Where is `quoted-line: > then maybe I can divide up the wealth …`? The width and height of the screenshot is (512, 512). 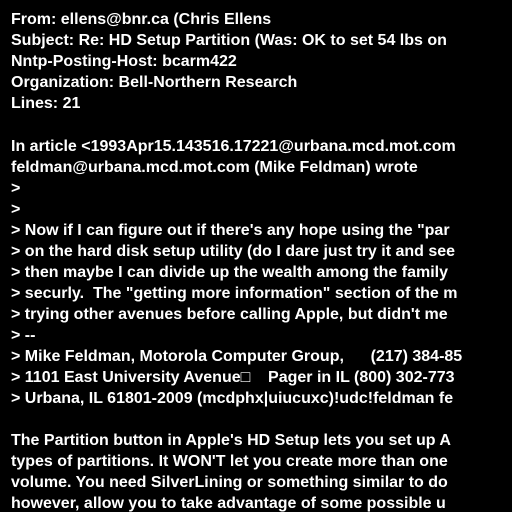 quoted-line: > then maybe I can divide up the wealth … is located at coordinates (229, 272).